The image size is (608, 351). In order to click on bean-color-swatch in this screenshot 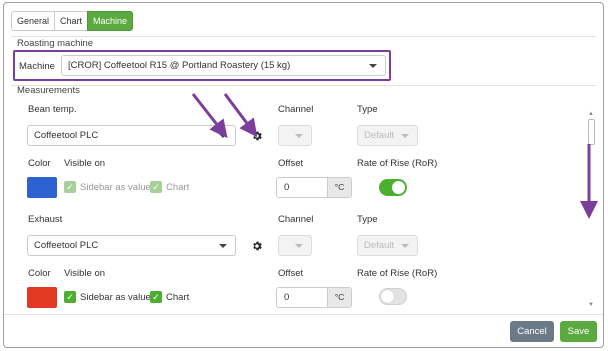, I will do `click(42, 187)`.